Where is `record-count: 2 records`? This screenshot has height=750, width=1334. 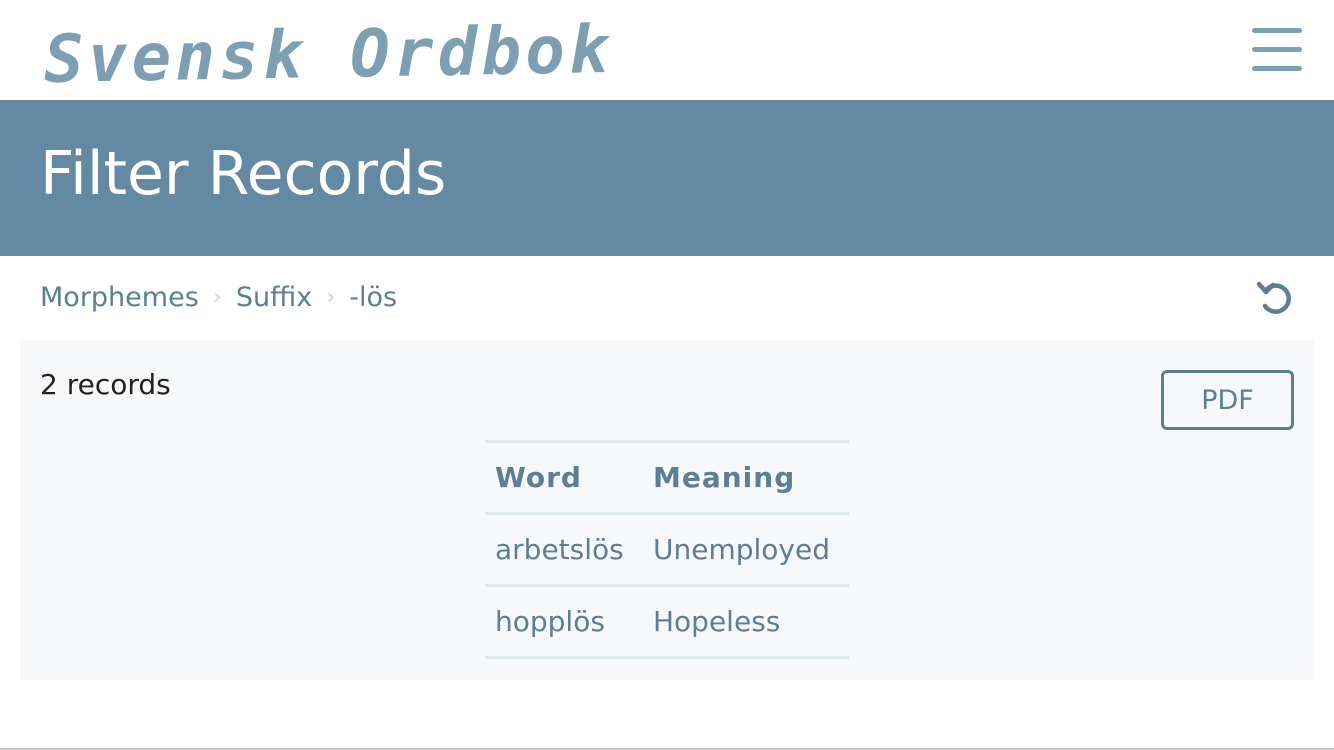
record-count: 2 records is located at coordinates (105, 384).